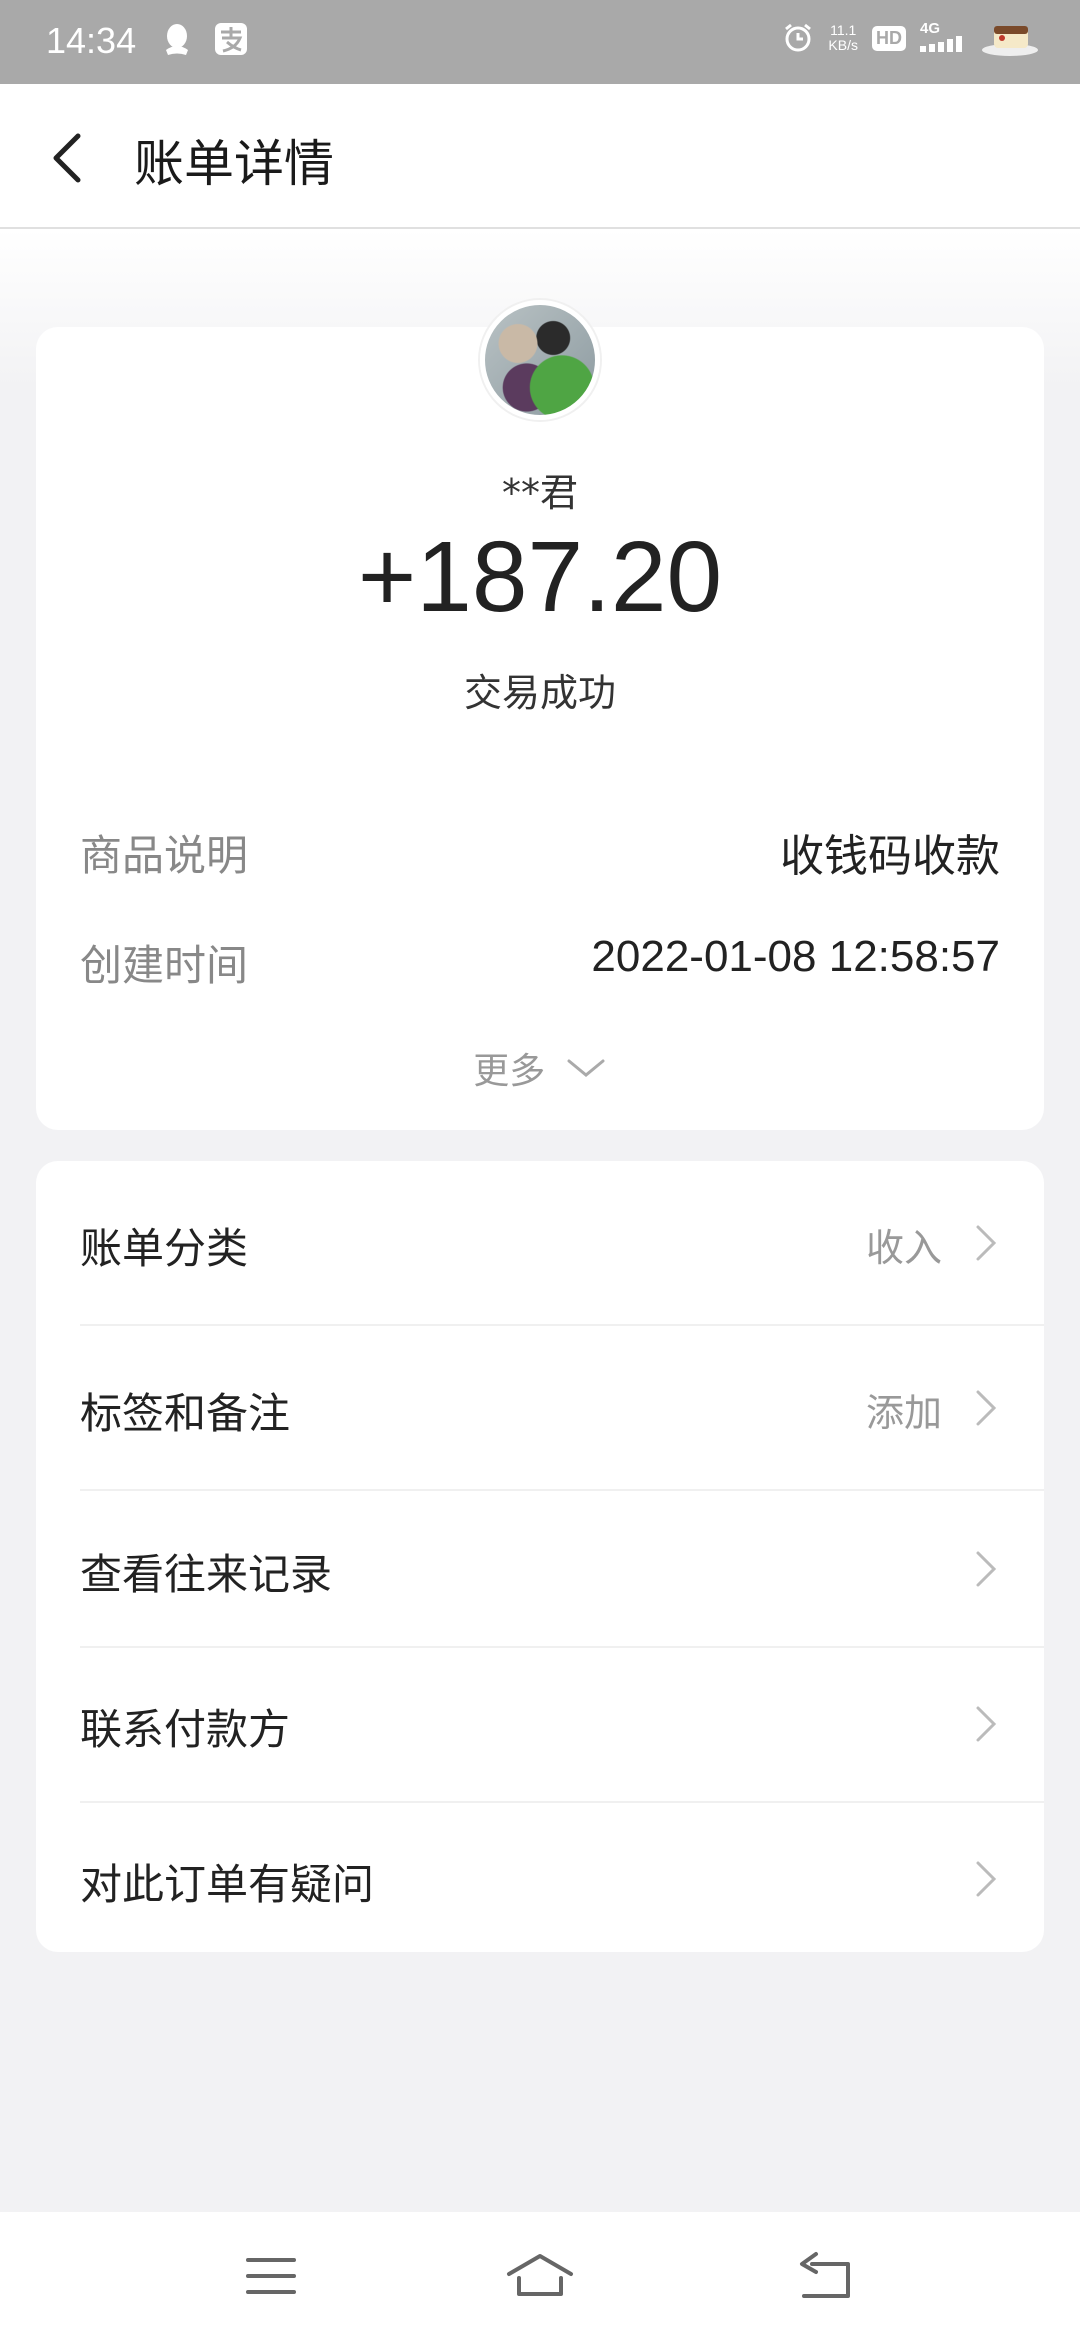 The height and width of the screenshot is (2340, 1080). What do you see at coordinates (509, 1071) in the screenshot?
I see `more-label: 更多` at bounding box center [509, 1071].